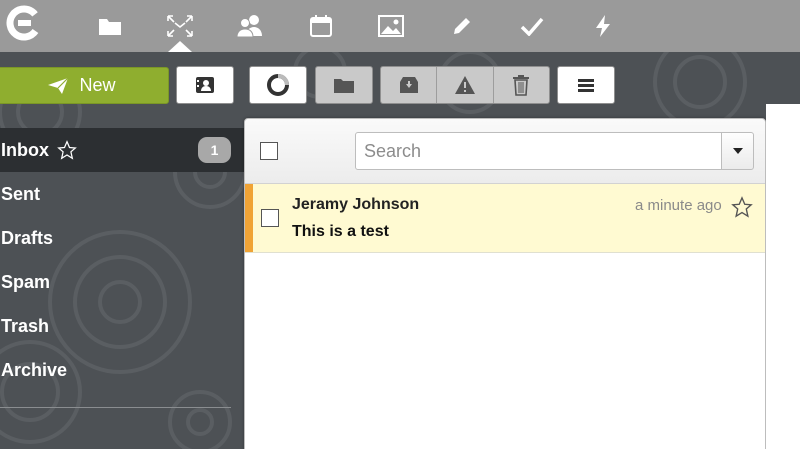 This screenshot has height=449, width=800. I want to click on message-time: a minute ago, so click(678, 205).